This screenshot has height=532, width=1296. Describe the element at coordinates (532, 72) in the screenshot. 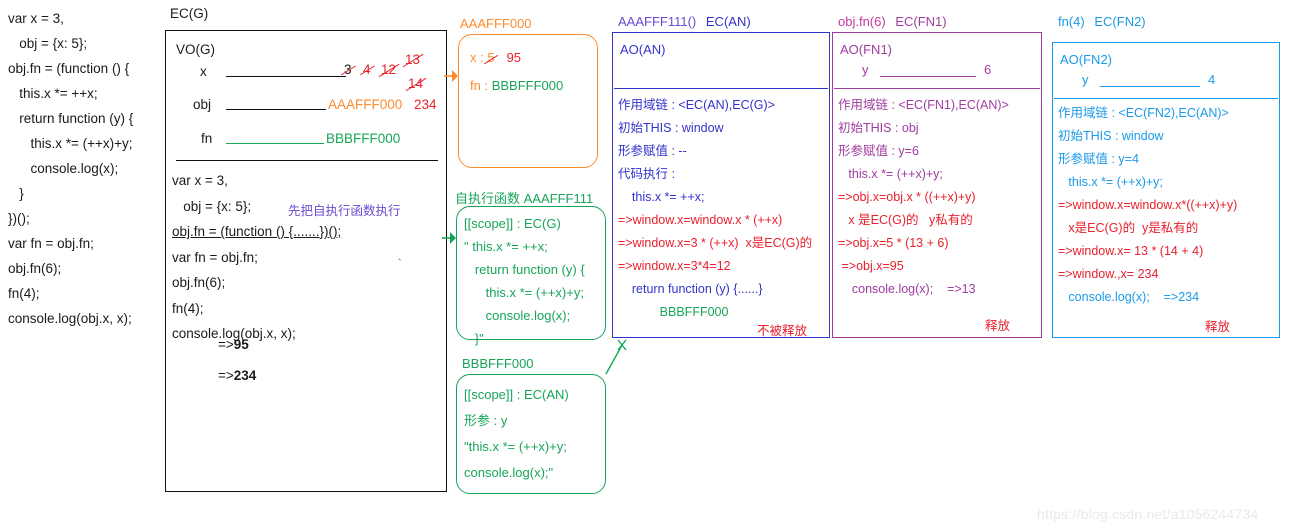

I see `aaa000-body: x : 5 95 fn : BBBFFF000` at that location.